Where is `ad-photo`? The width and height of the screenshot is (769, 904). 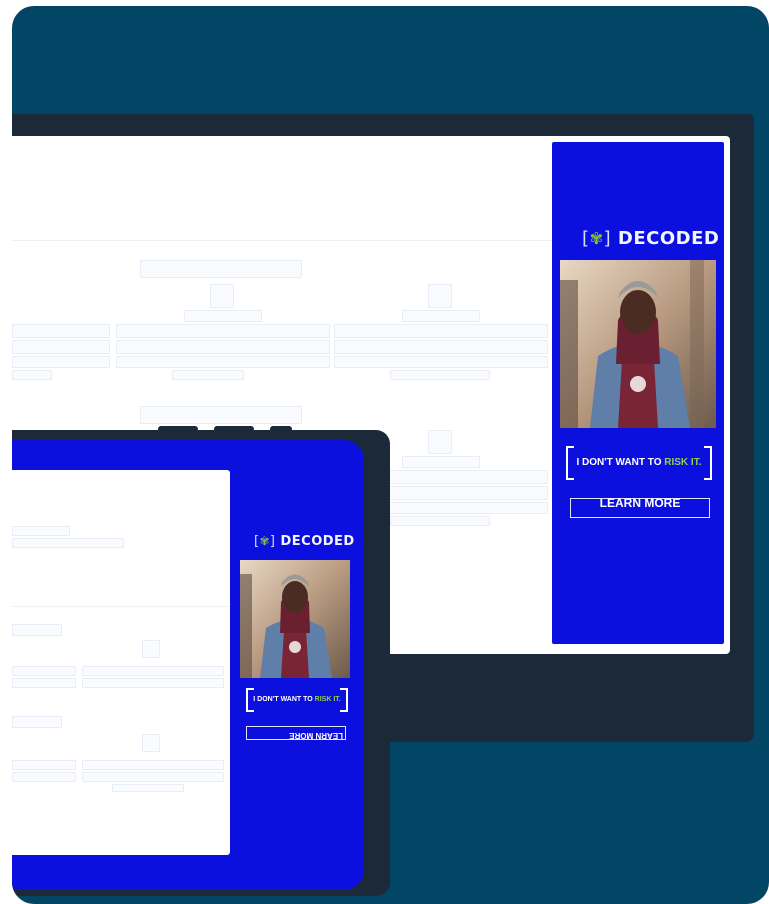
ad-photo is located at coordinates (638, 344).